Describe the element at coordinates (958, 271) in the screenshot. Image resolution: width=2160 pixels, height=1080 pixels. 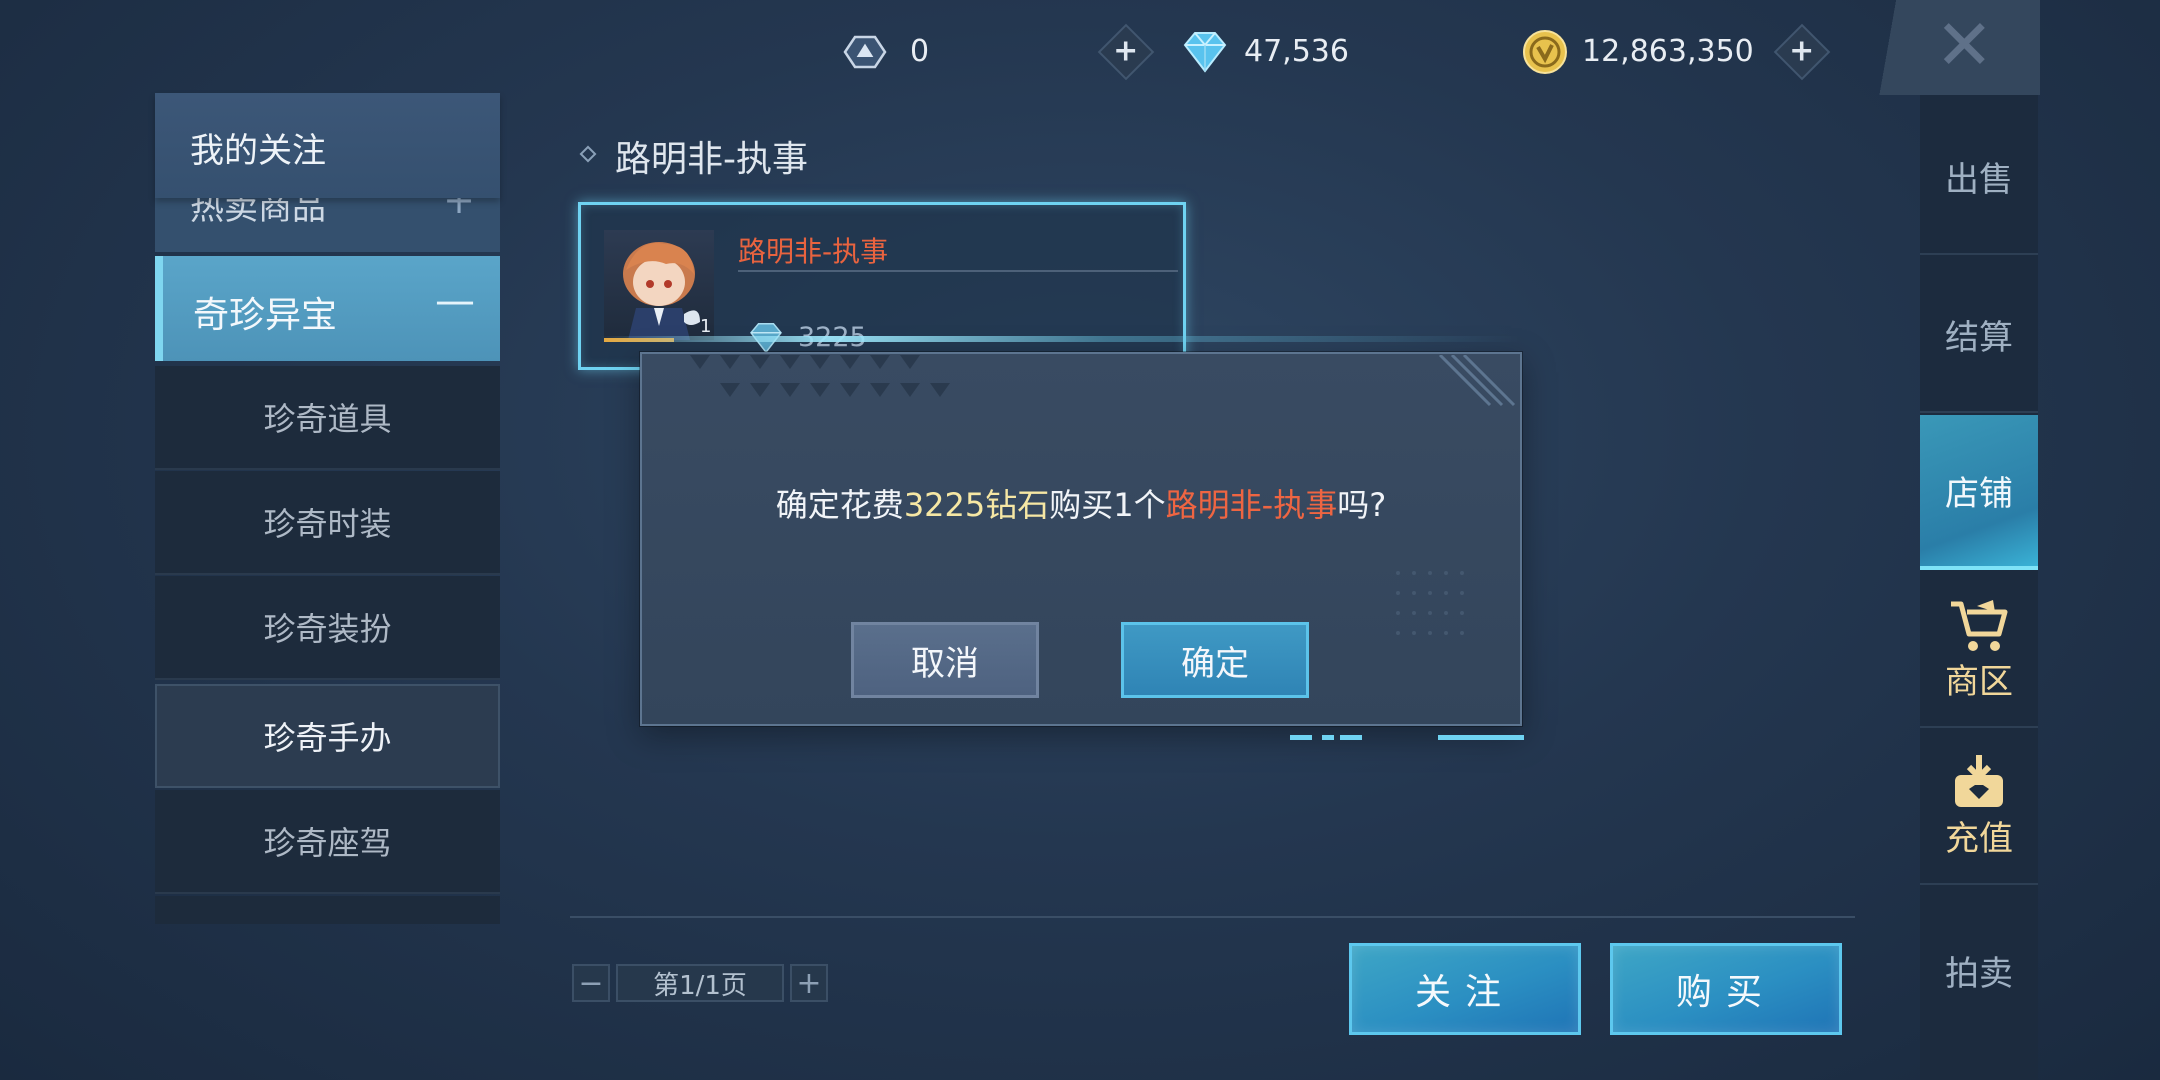
I see `item-name-divider` at that location.